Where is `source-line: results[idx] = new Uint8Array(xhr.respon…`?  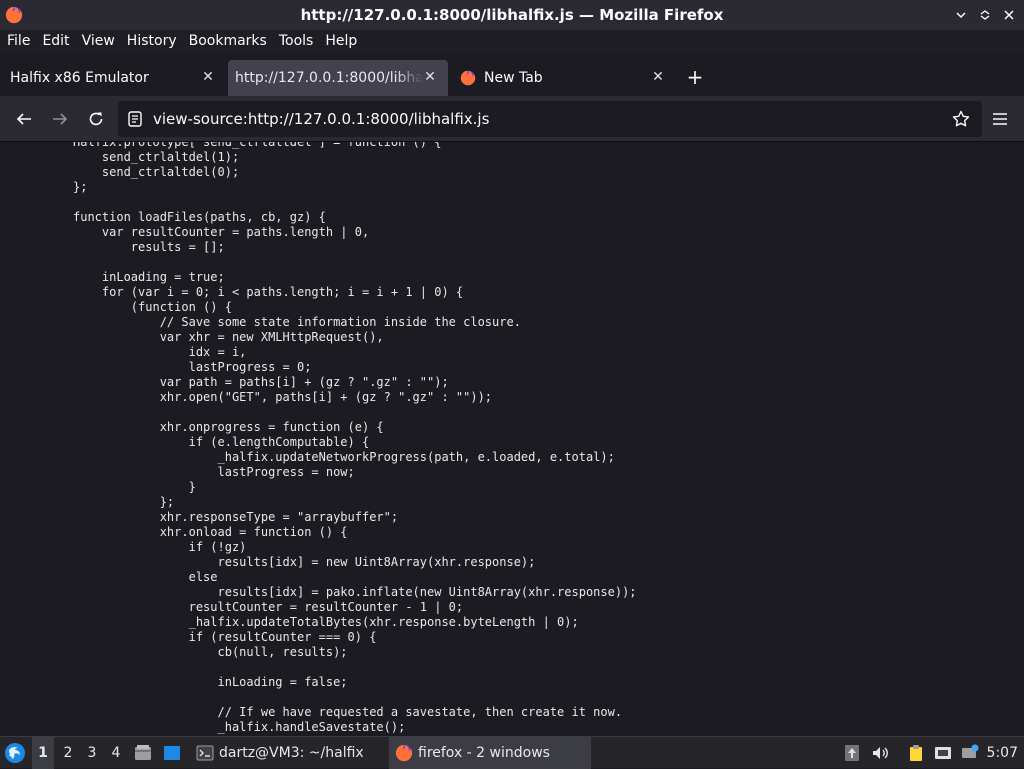 source-line: results[idx] = new Uint8Array(xhr.respon… is located at coordinates (304, 562).